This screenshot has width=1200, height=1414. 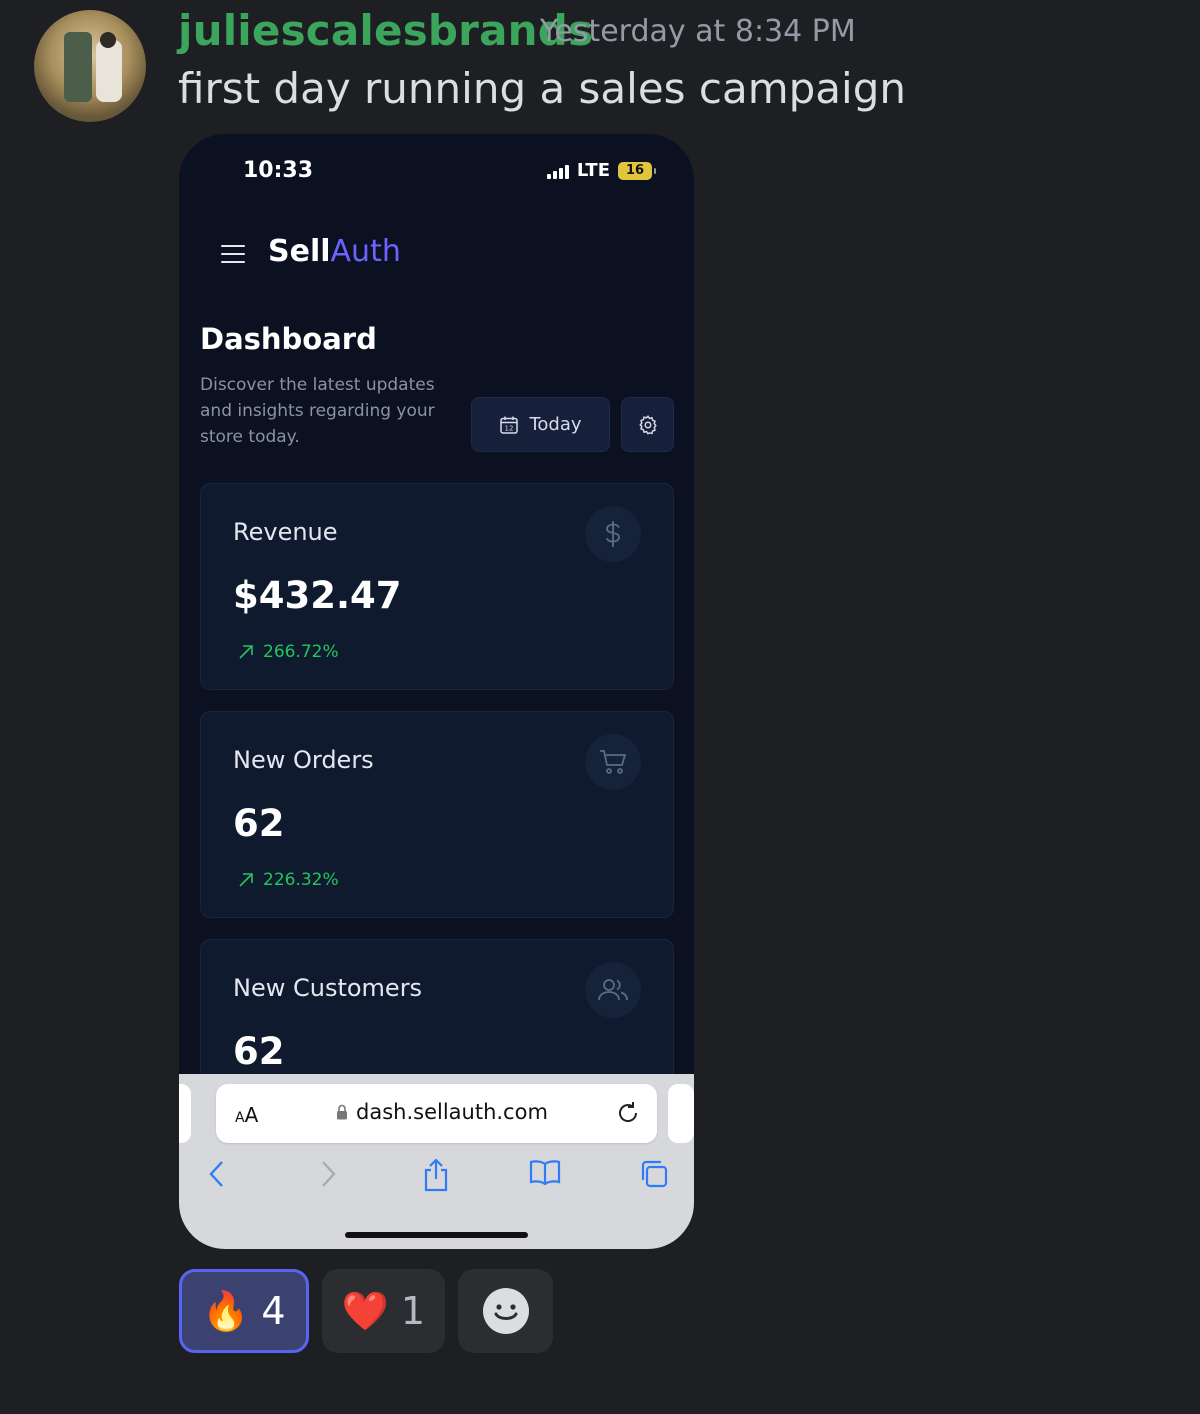 I want to click on date-filter-label: Today, so click(x=555, y=424).